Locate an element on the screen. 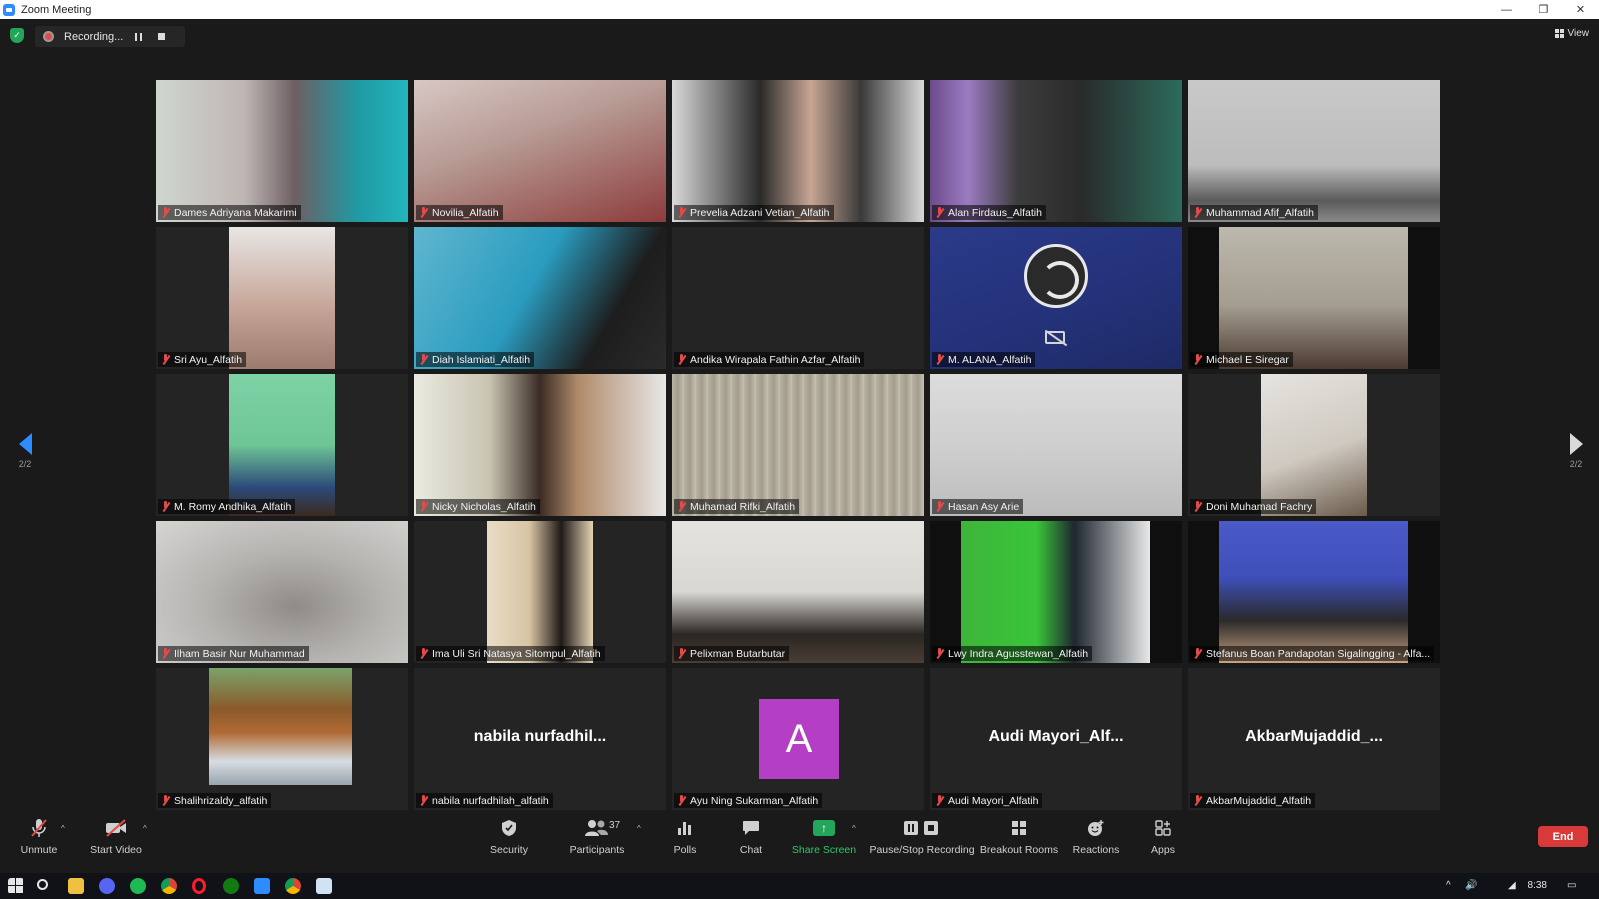 This screenshot has height=899, width=1599. search-icon is located at coordinates (42, 884).